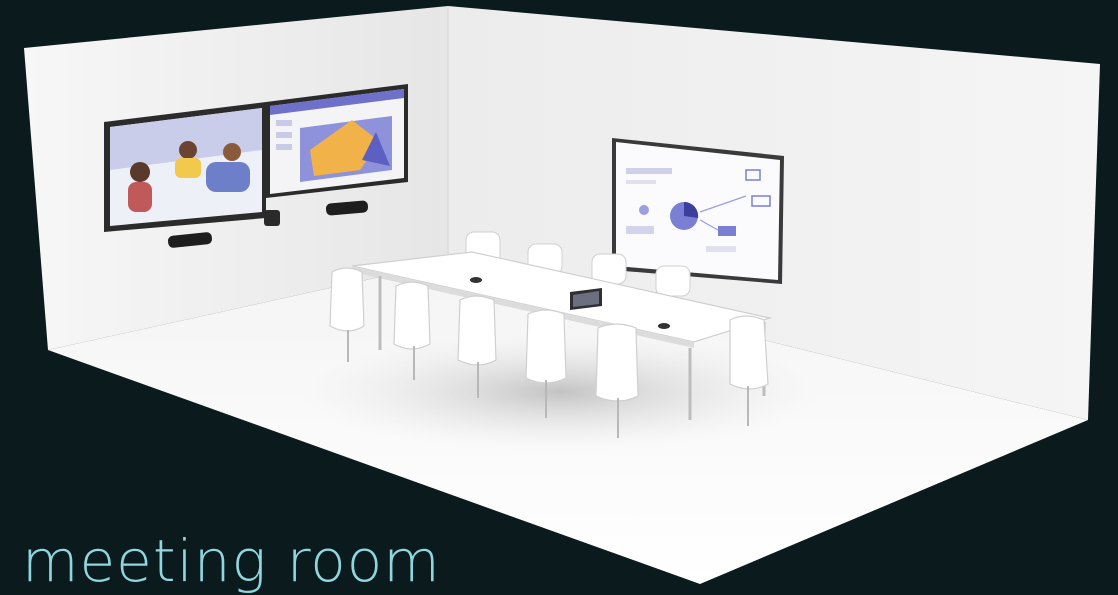 The image size is (1118, 595). I want to click on room-caption: meeting room, so click(231, 561).